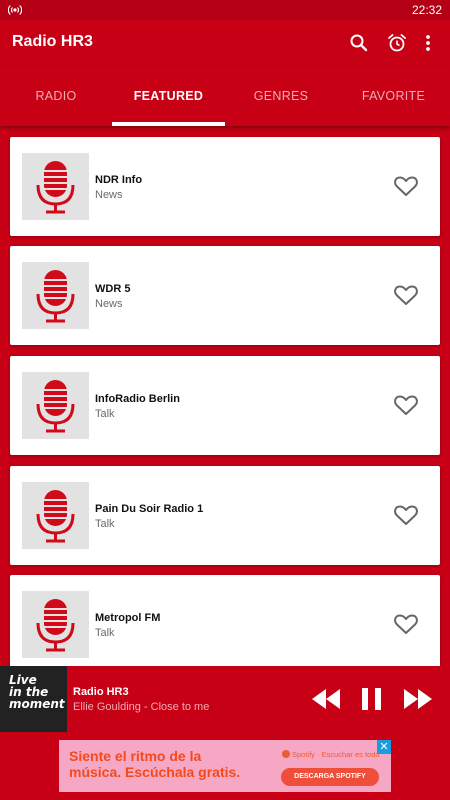 The width and height of the screenshot is (450, 800). Describe the element at coordinates (372, 699) in the screenshot. I see `pause-icon` at that location.